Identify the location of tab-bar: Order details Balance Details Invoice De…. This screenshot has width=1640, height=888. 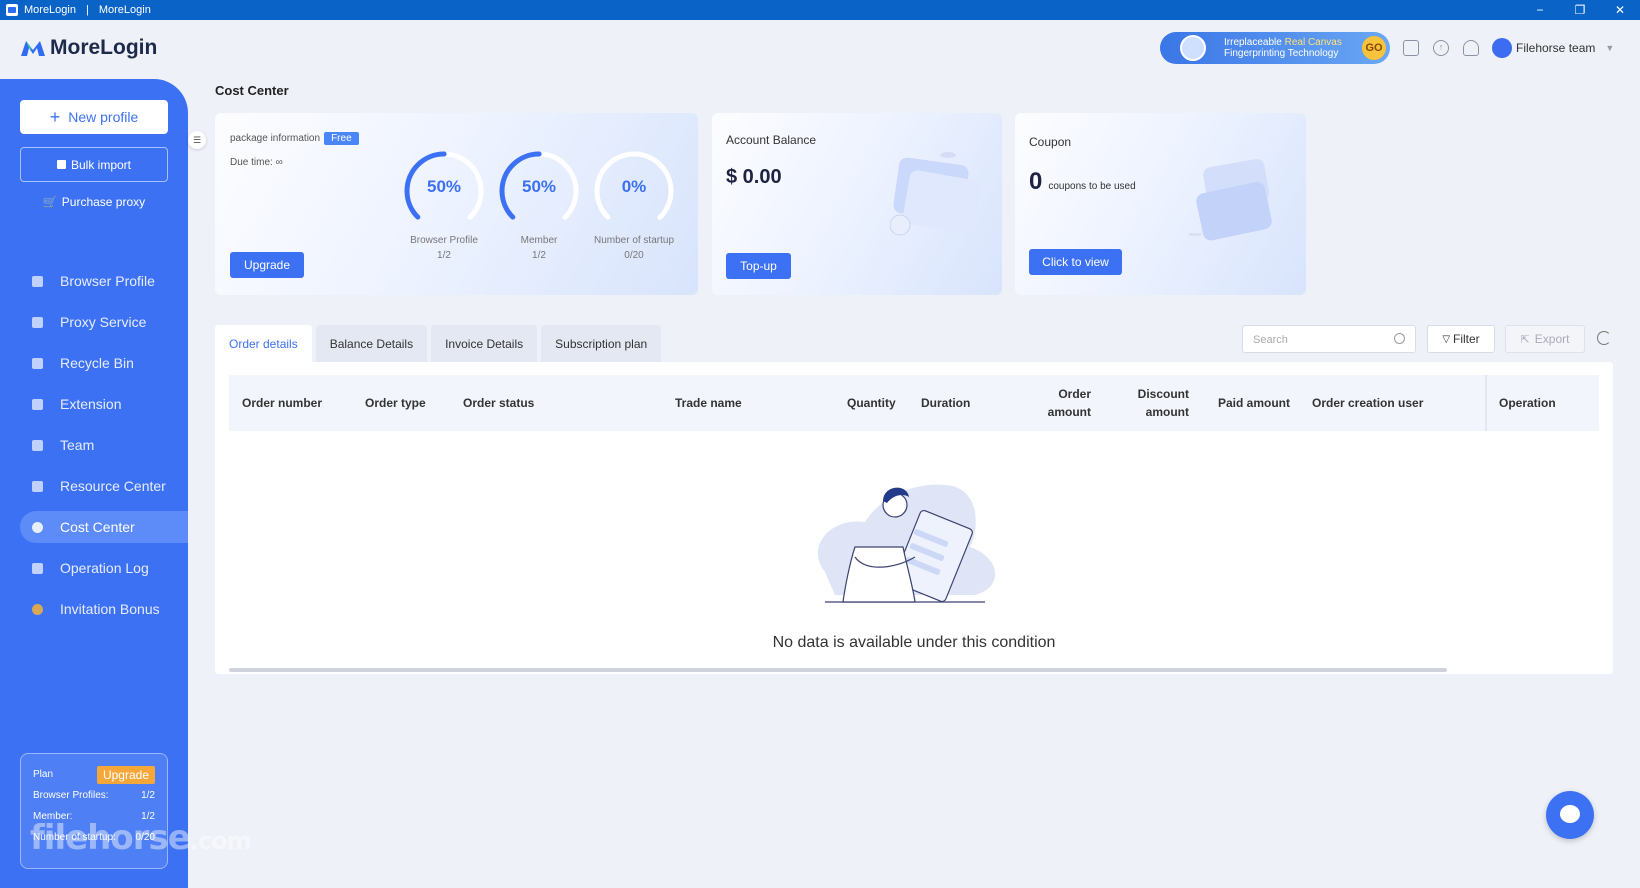
(440, 343).